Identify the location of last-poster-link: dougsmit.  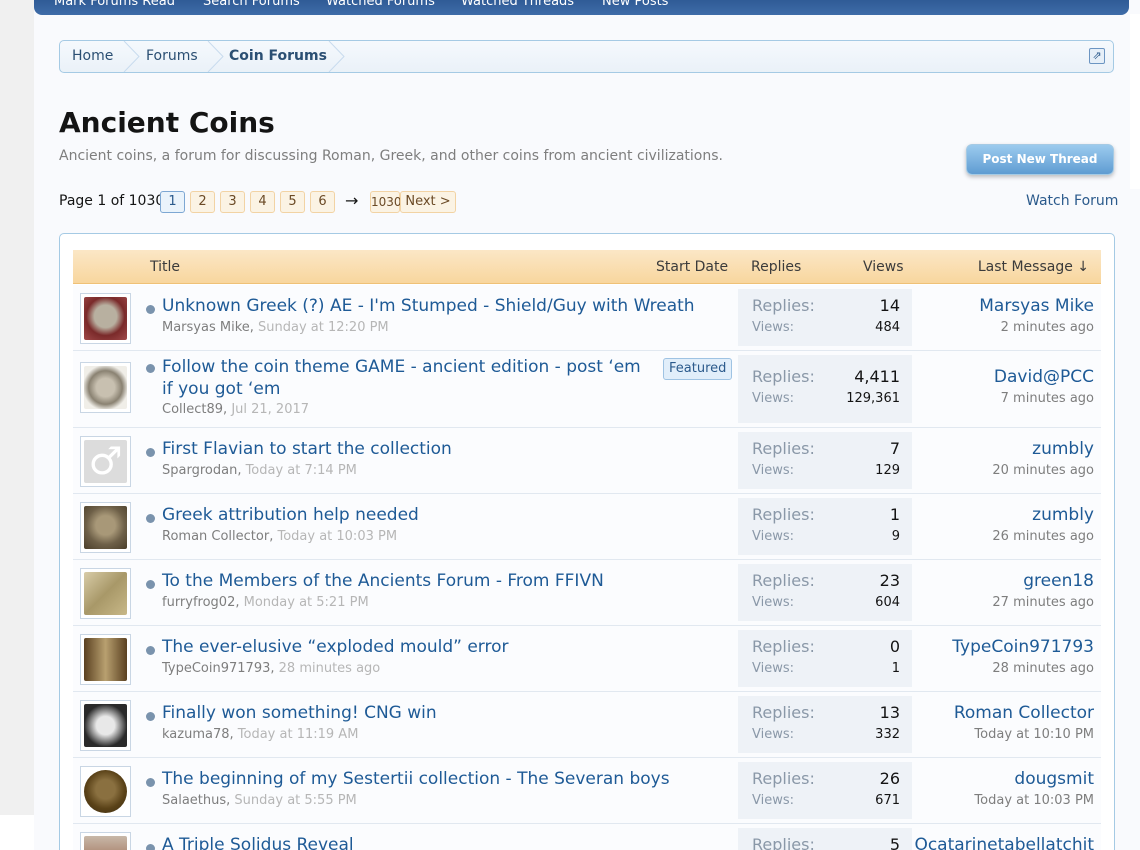
(1054, 779).